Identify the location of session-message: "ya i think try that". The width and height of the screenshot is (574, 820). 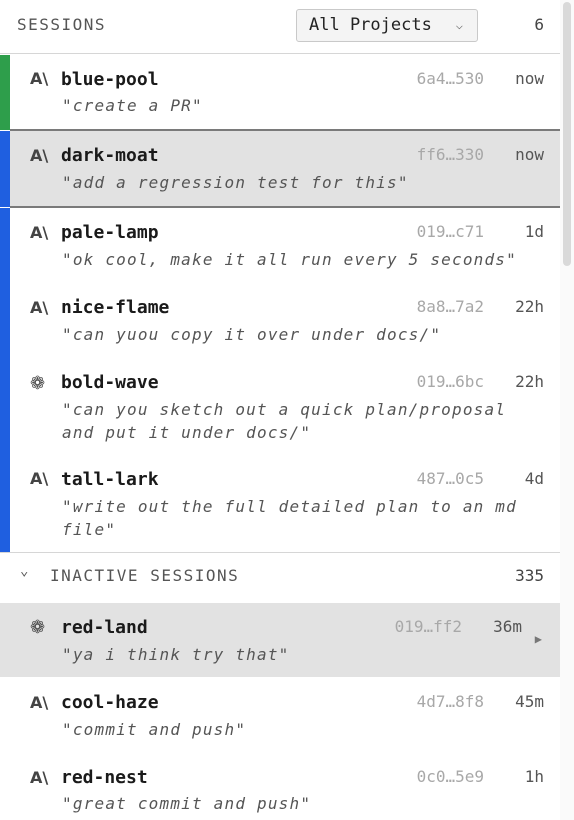
(176, 654).